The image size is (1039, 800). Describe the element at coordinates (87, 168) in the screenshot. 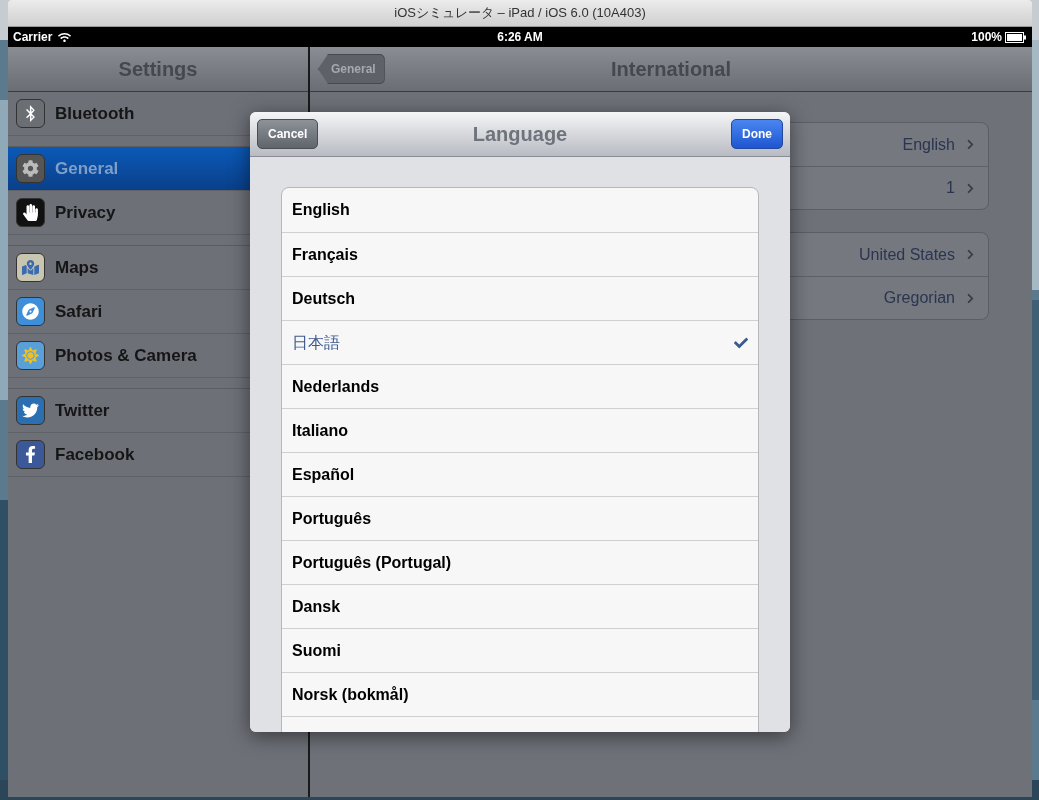

I see `sidebar-item-label: General` at that location.